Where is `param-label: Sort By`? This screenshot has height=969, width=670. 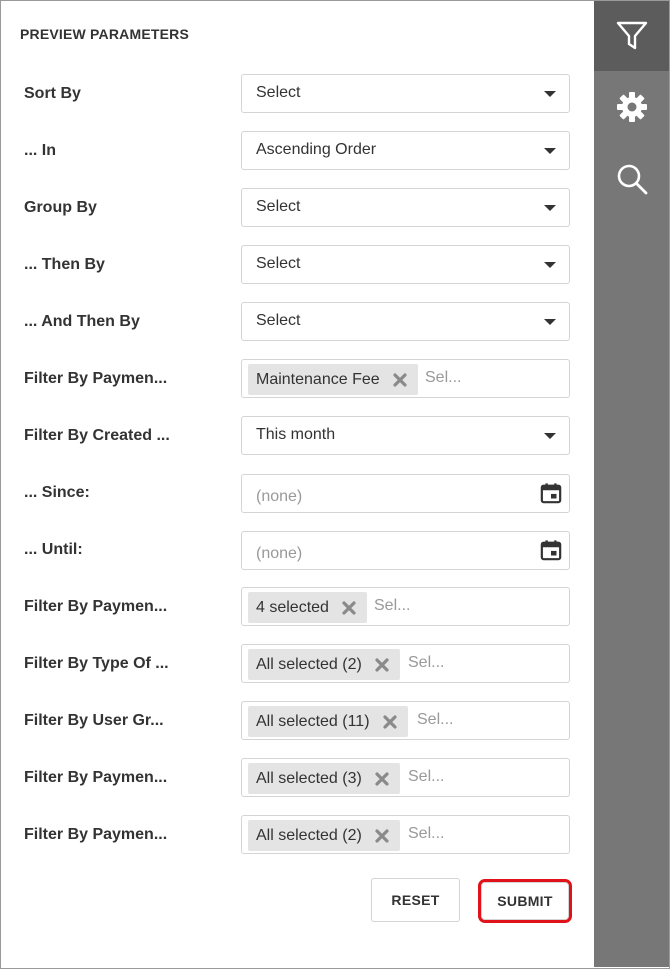
param-label: Sort By is located at coordinates (52, 93).